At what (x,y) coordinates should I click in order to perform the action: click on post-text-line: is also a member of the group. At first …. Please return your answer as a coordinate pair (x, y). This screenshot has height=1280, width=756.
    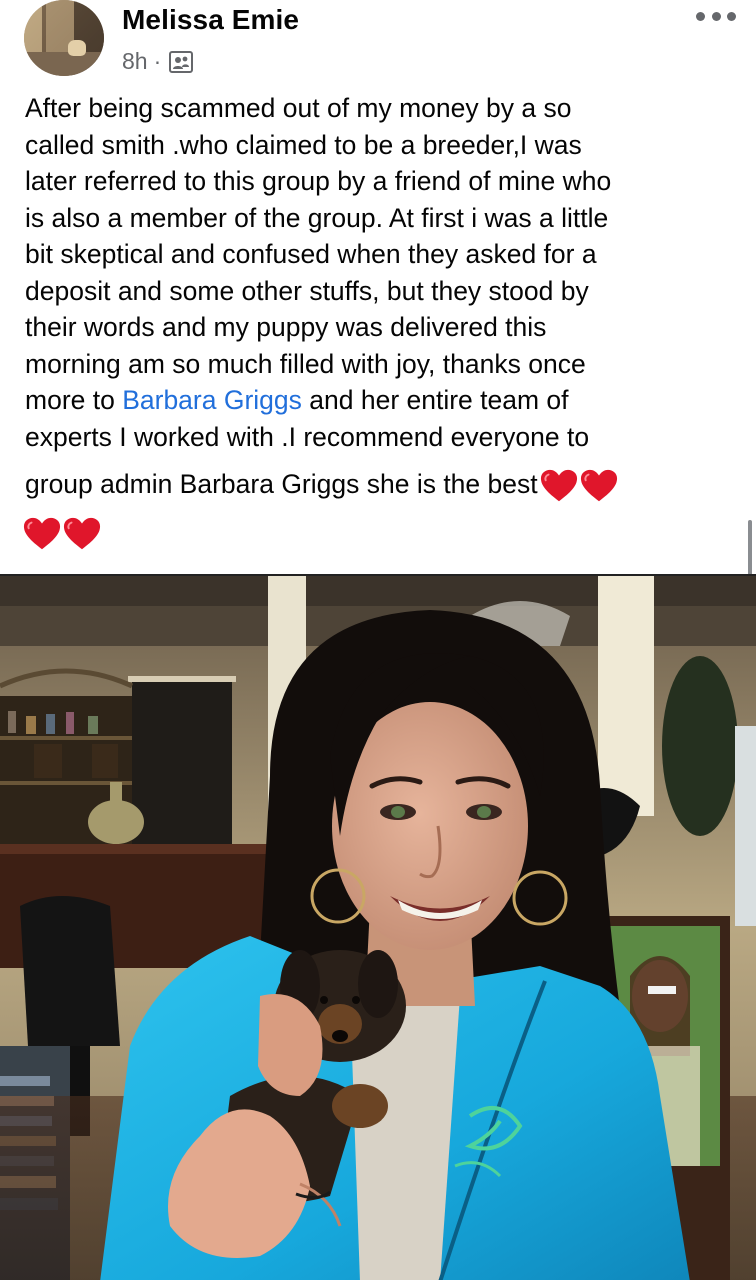
    Looking at the image, I should click on (317, 217).